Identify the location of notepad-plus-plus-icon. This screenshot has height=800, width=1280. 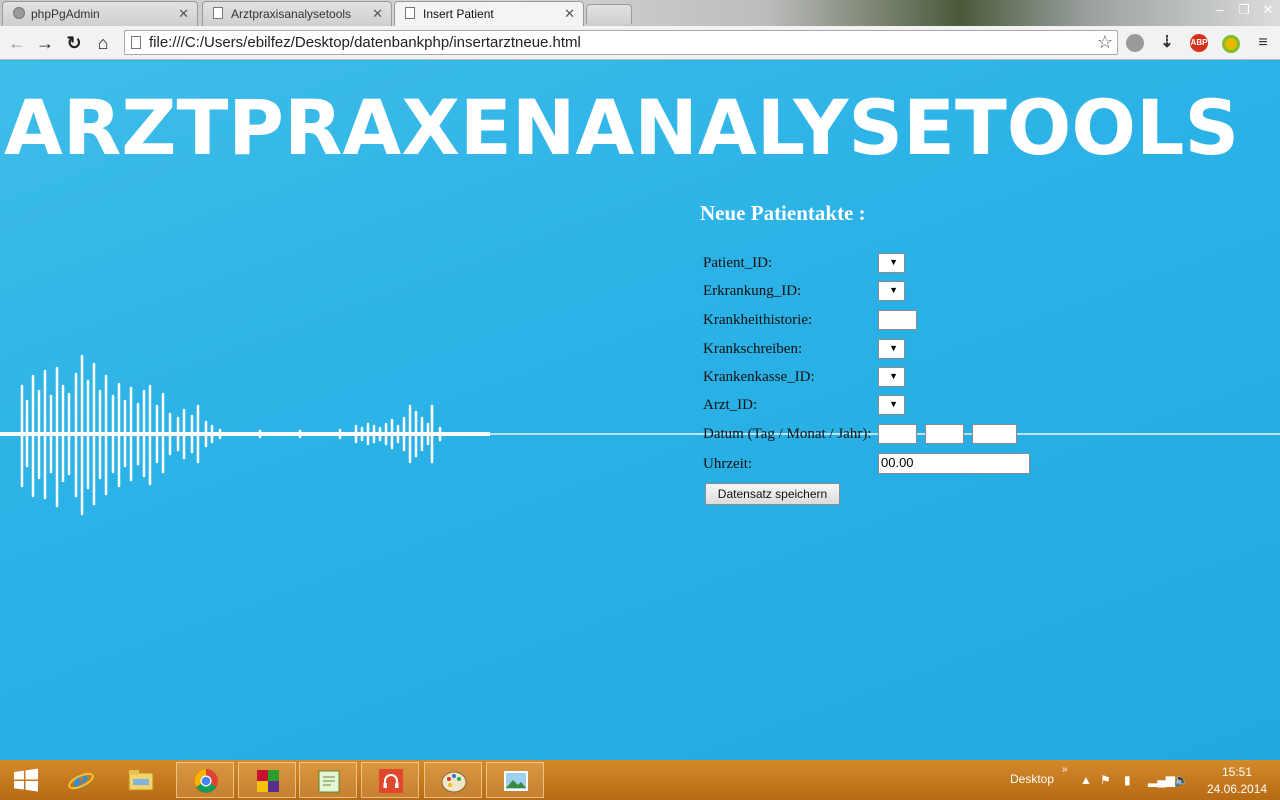
(328, 780).